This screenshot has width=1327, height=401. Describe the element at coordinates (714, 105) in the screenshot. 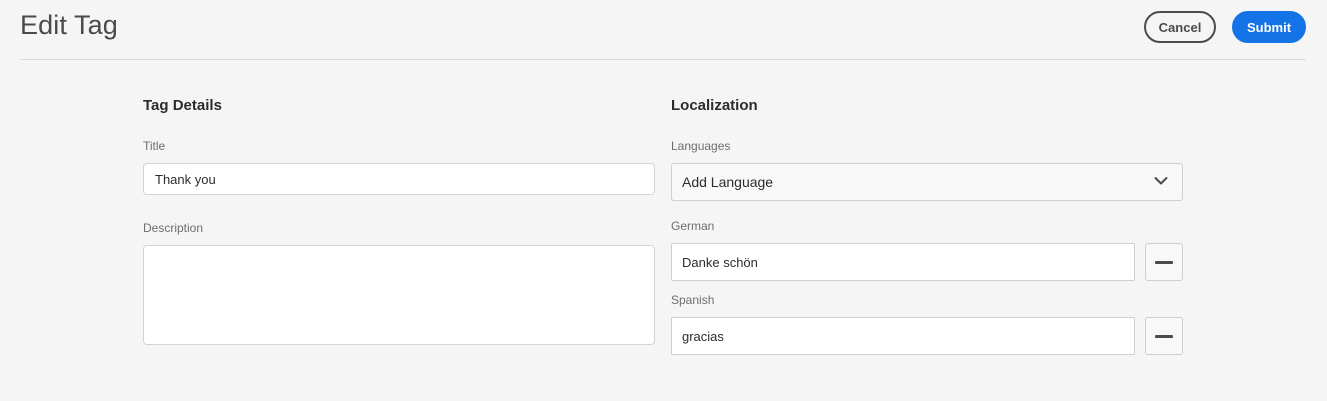

I see `localization-heading: Localization` at that location.